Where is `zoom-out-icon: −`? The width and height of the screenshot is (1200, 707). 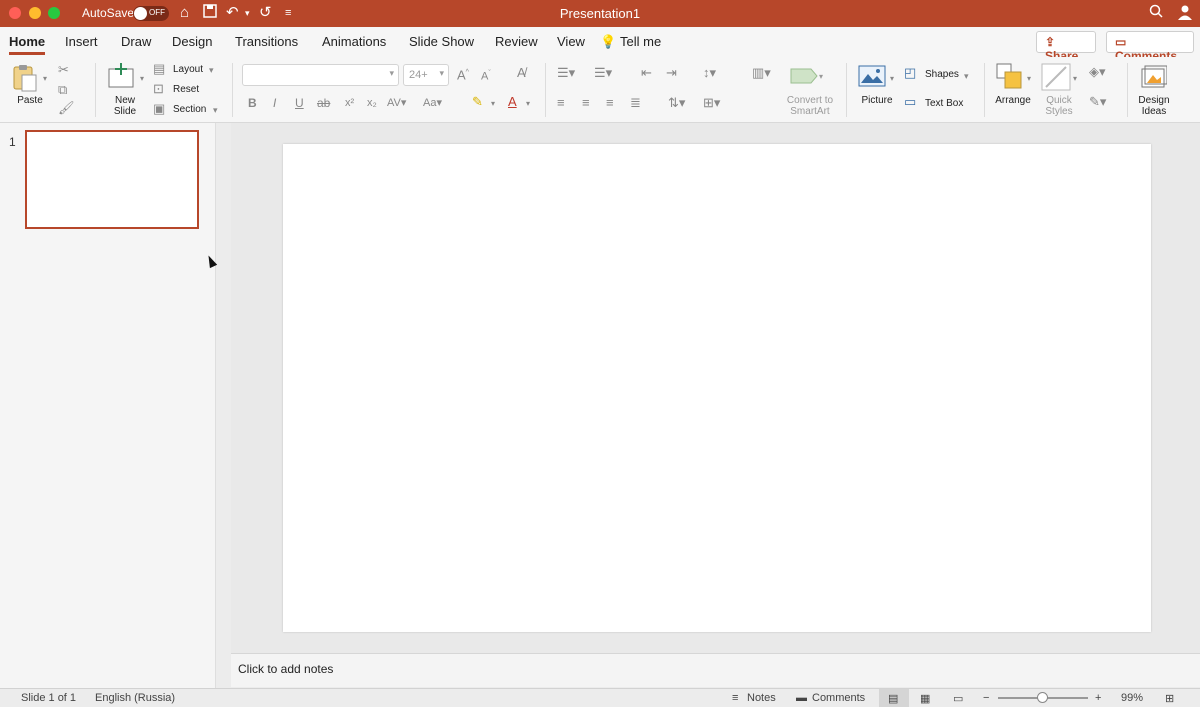
zoom-out-icon: − is located at coordinates (986, 698).